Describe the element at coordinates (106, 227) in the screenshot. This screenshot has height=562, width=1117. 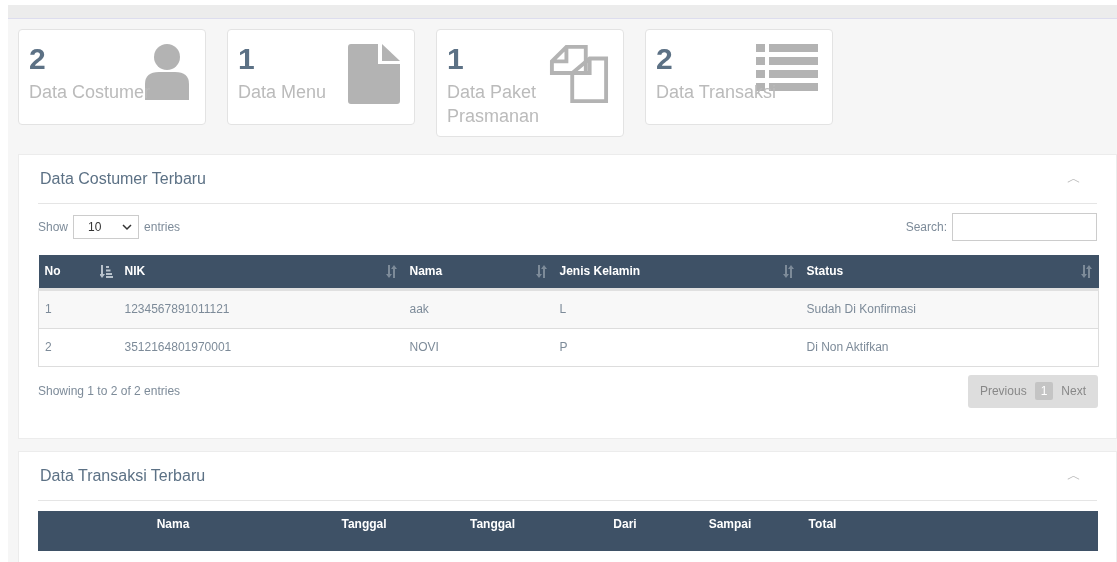
I see `entries-select: 10` at that location.